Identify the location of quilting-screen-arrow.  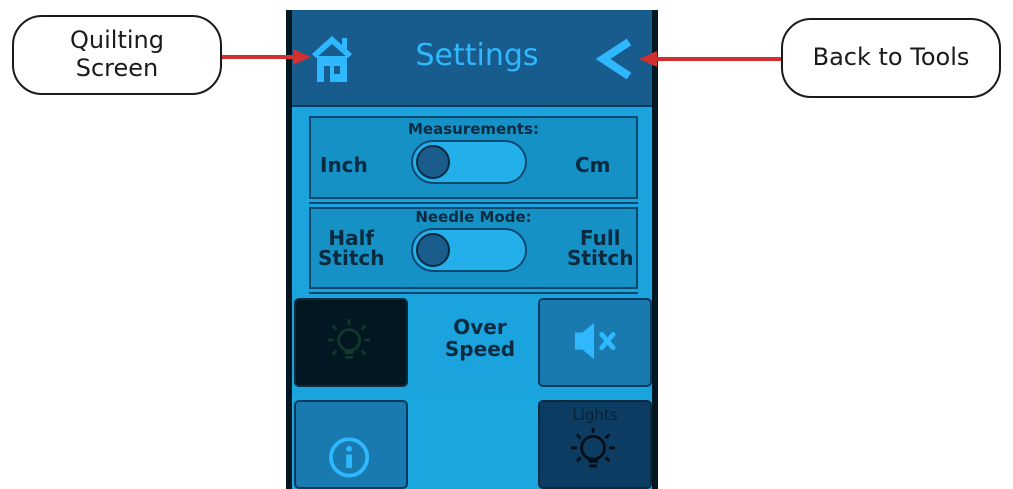
(266, 57).